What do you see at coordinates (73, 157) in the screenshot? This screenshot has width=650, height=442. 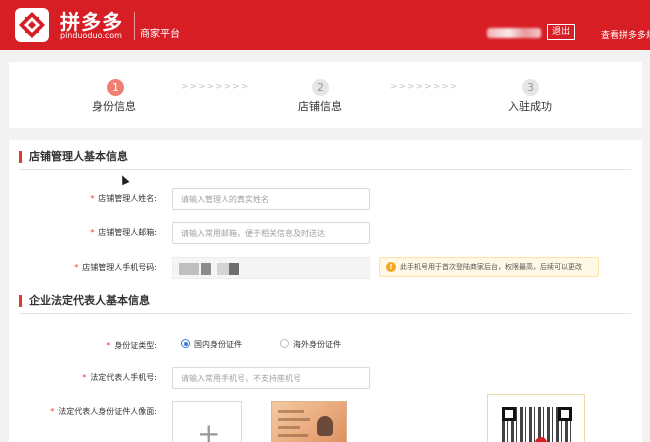 I see `section-title-manager: 店铺管理人基本信息` at bounding box center [73, 157].